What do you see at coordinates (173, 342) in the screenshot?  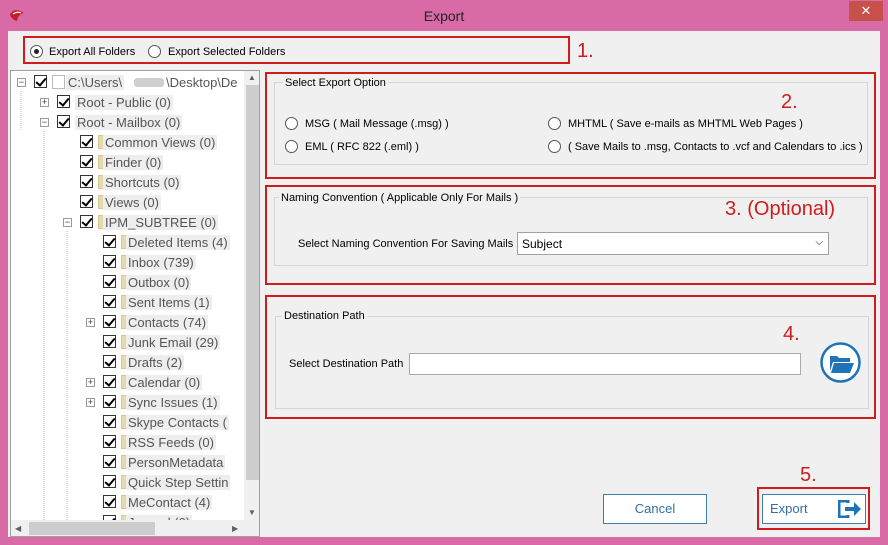 I see `tree-node-label: Junk Email (29)` at bounding box center [173, 342].